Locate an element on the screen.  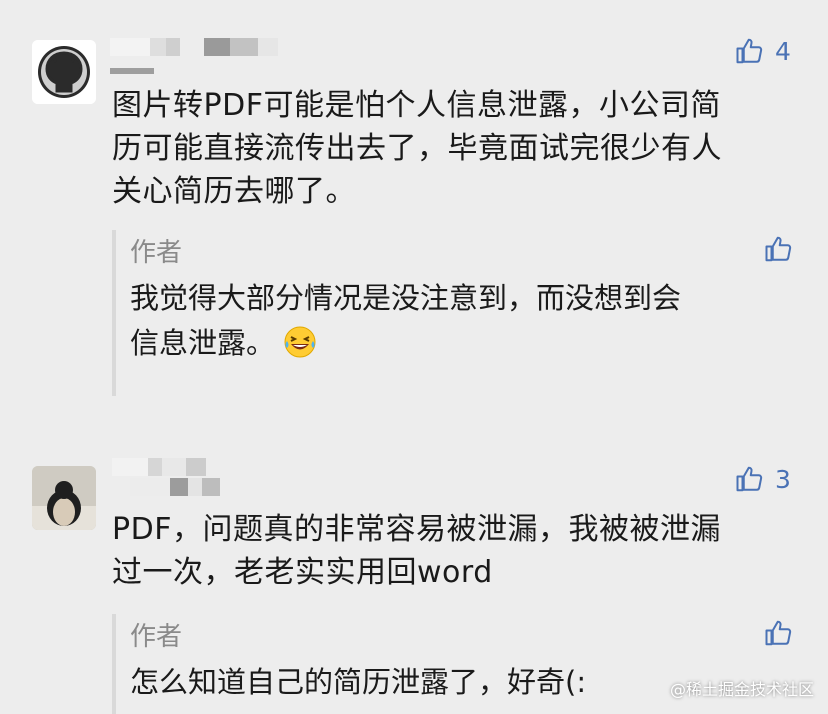
reply-text-2: 怎么知道自己的简历泄露了，好奇(: is located at coordinates (358, 682).